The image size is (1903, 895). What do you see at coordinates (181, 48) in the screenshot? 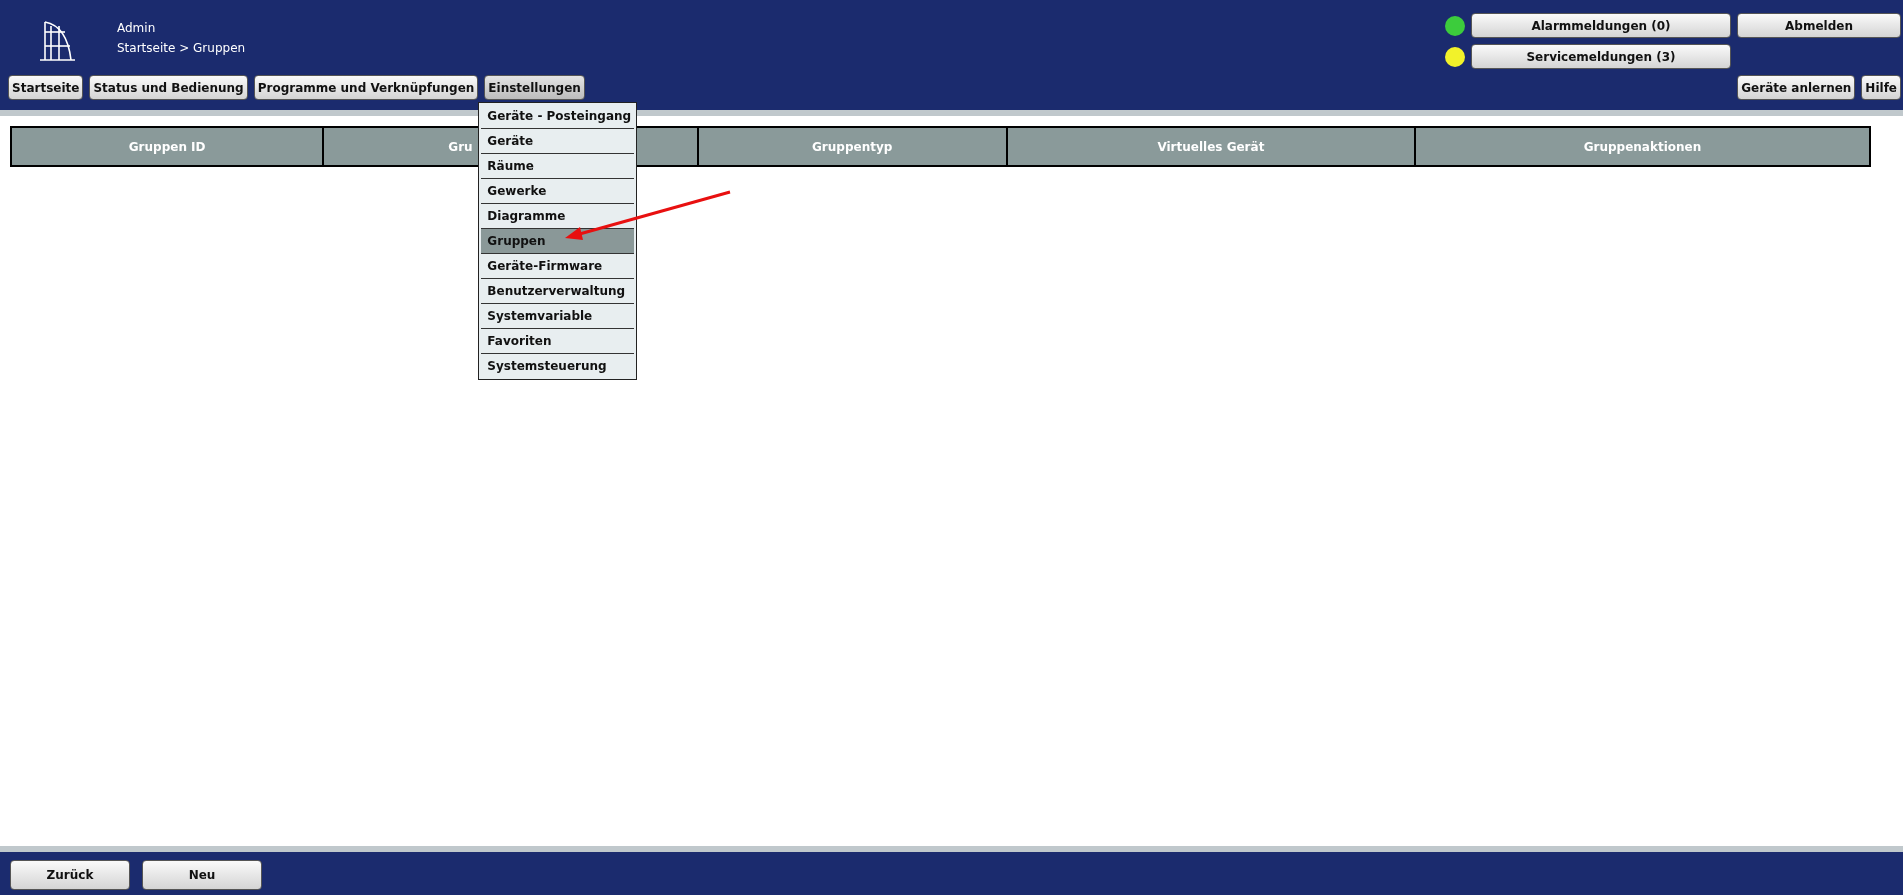
I see `breadcrumb: Startseite > Gruppen` at bounding box center [181, 48].